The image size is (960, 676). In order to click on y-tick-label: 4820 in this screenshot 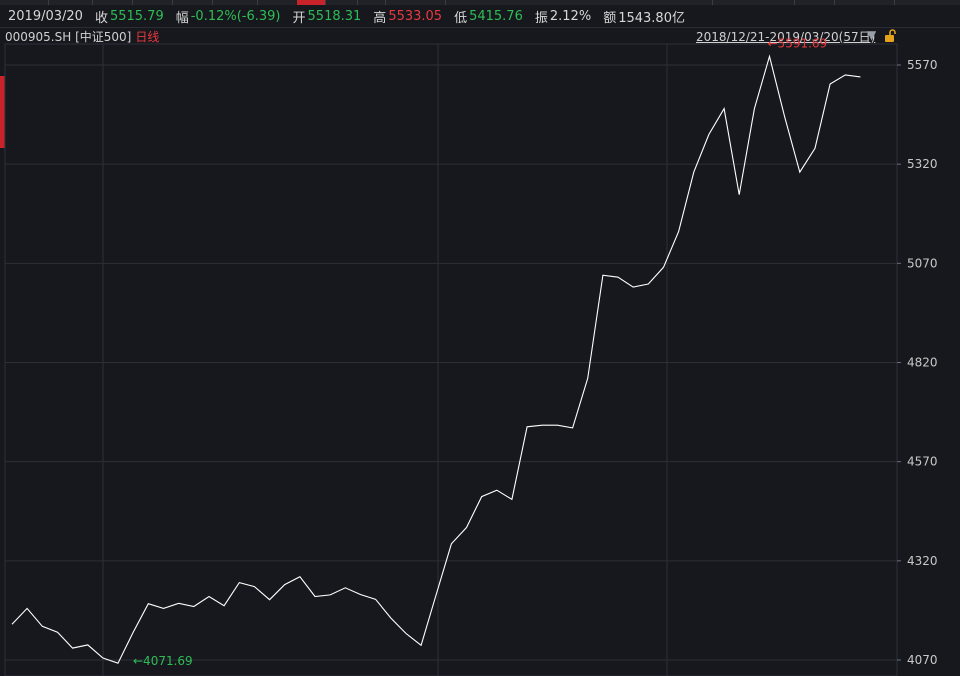, I will do `click(922, 363)`.